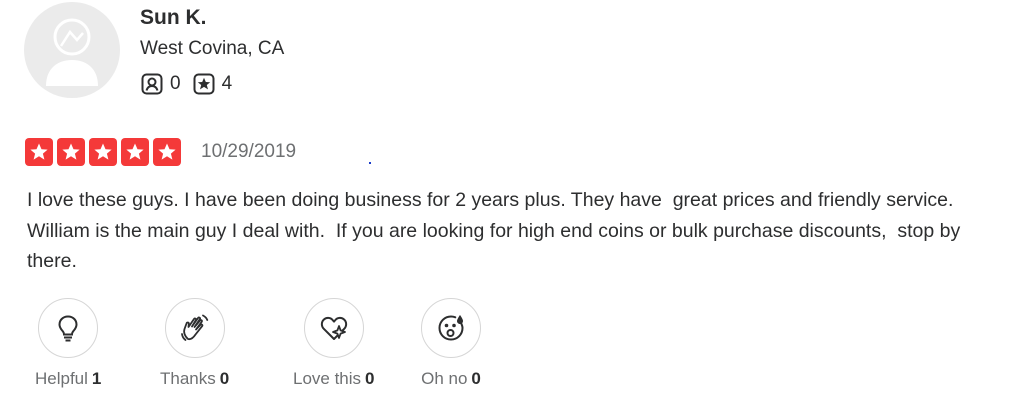 This screenshot has width=1011, height=407. I want to click on friends-icon, so click(152, 84).